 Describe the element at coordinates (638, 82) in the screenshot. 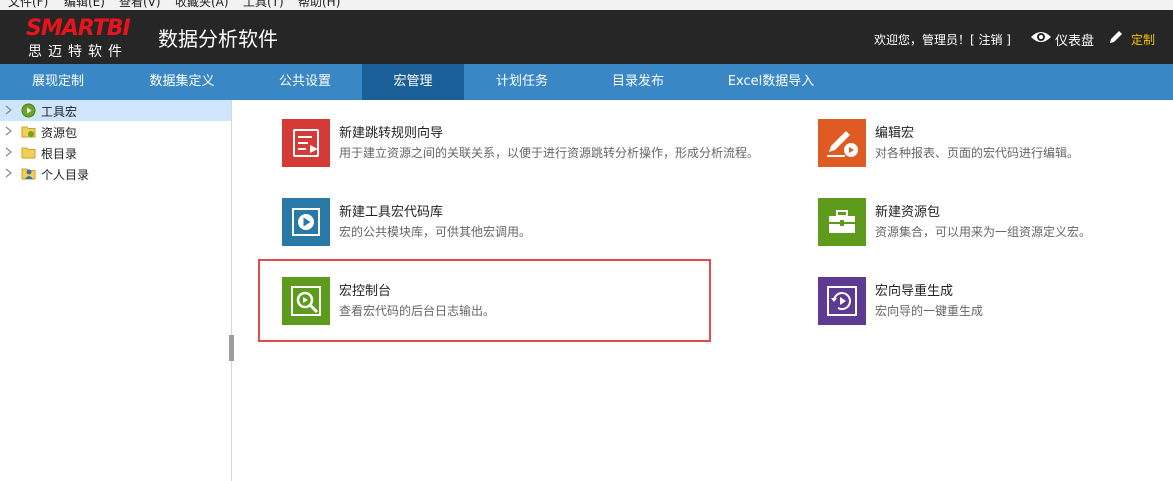

I see `tab-catalog-publish: 目录发布` at that location.